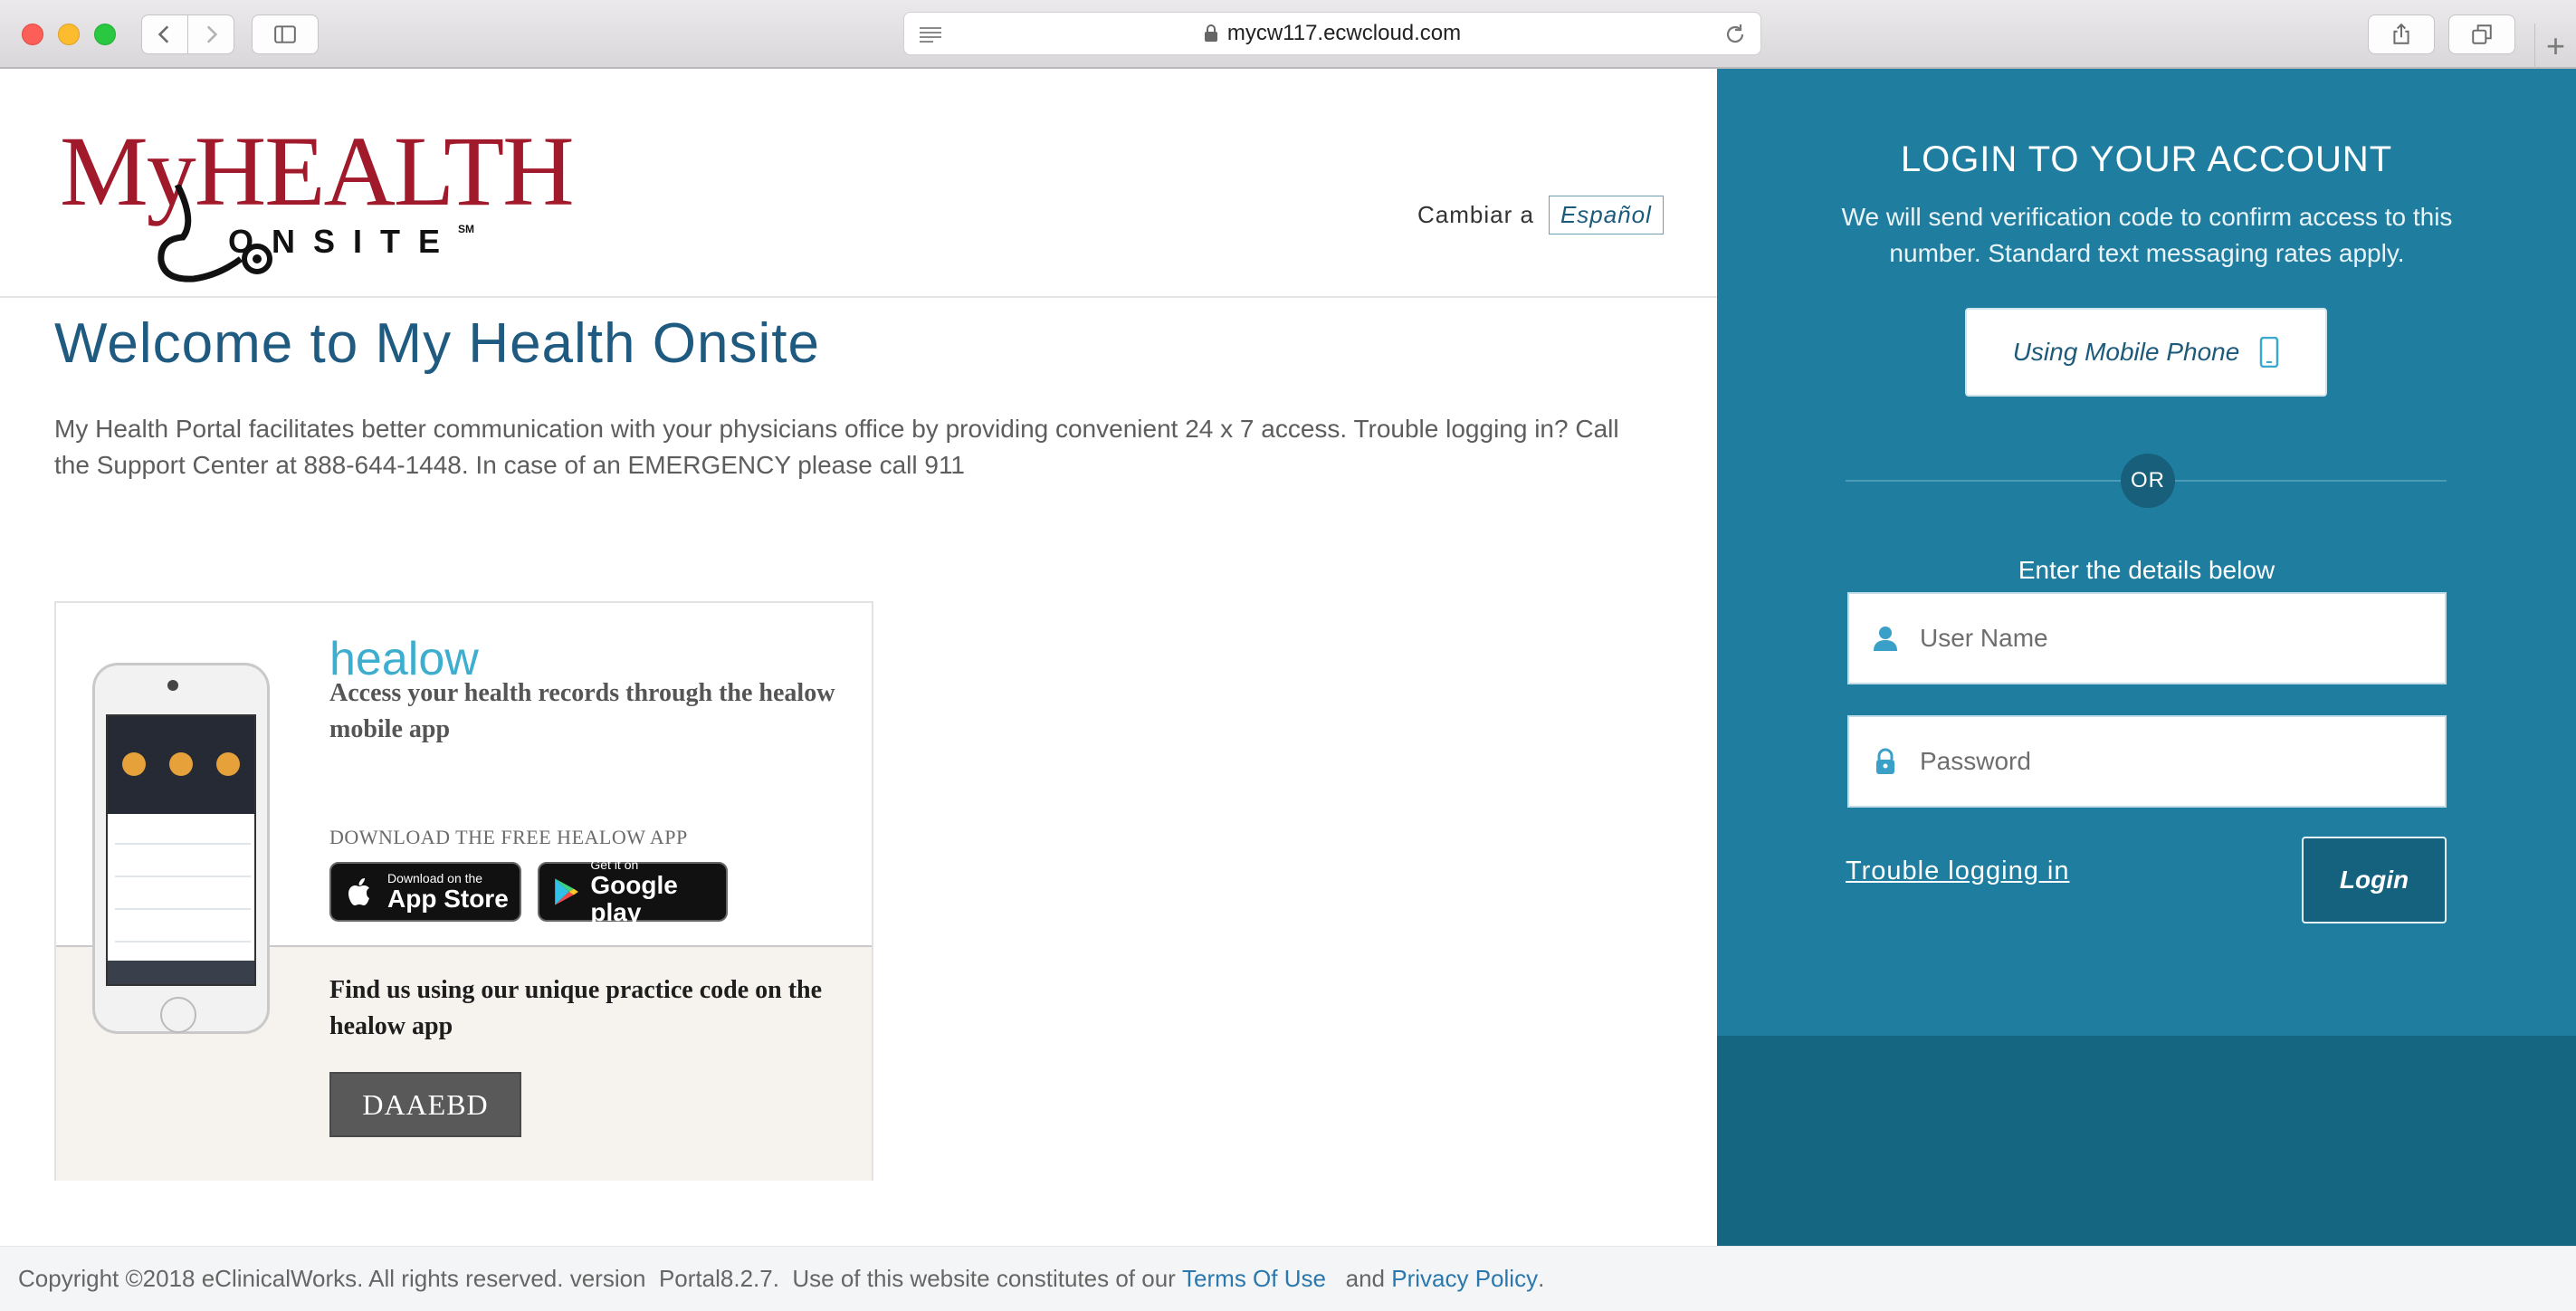  Describe the element at coordinates (1254, 1279) in the screenshot. I see `terms-of-use-link: Terms Of Use` at that location.